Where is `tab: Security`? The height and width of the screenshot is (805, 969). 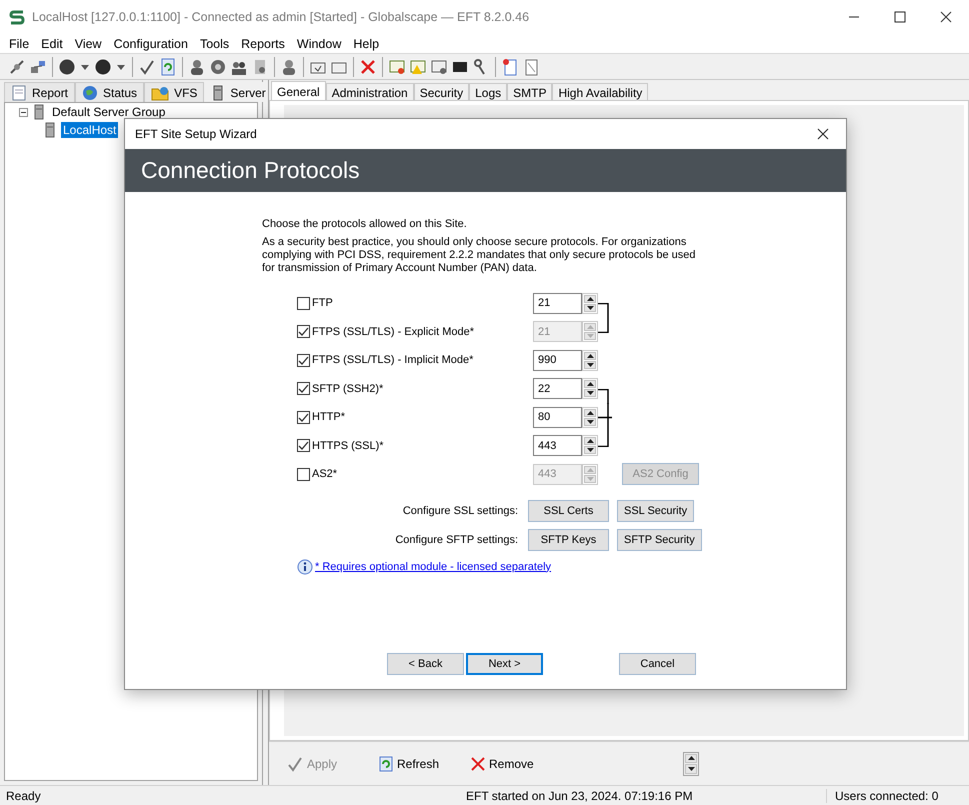 tab: Security is located at coordinates (442, 92).